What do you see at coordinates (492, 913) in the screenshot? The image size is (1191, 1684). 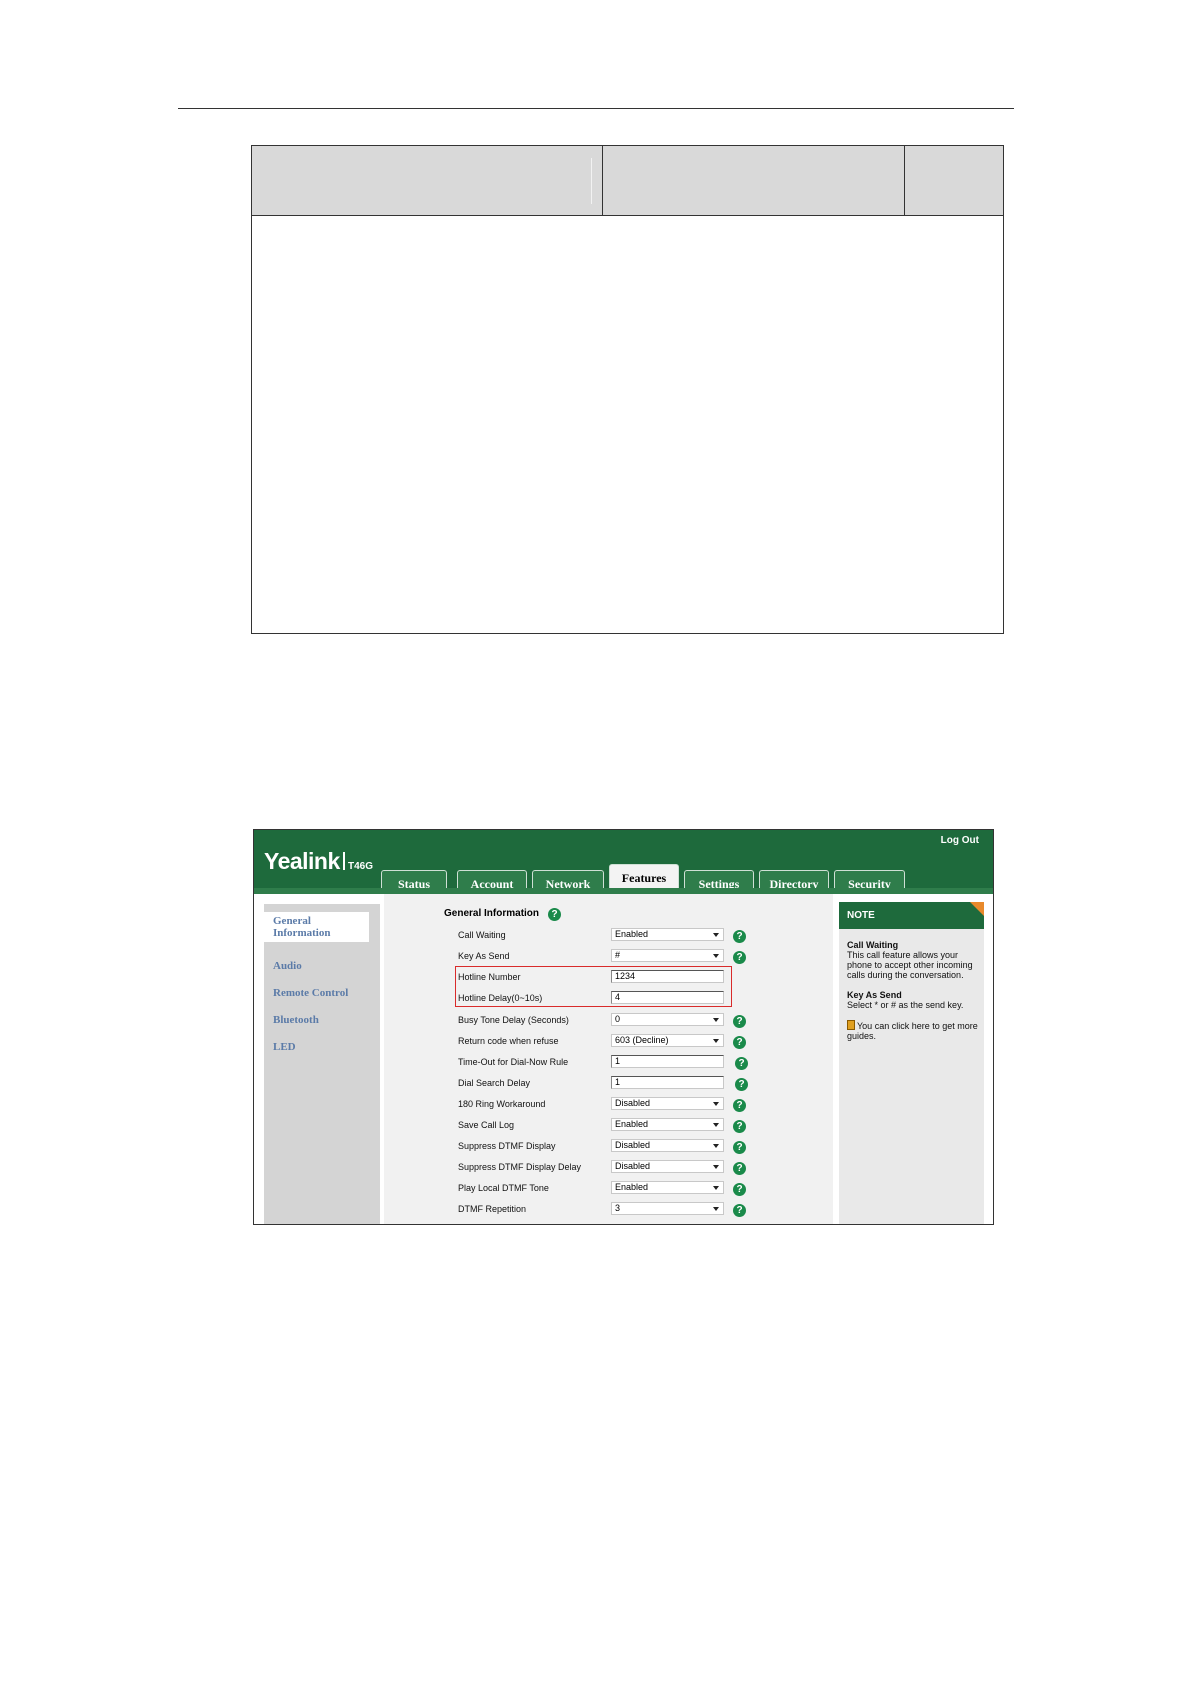 I see `section-title: General Information` at bounding box center [492, 913].